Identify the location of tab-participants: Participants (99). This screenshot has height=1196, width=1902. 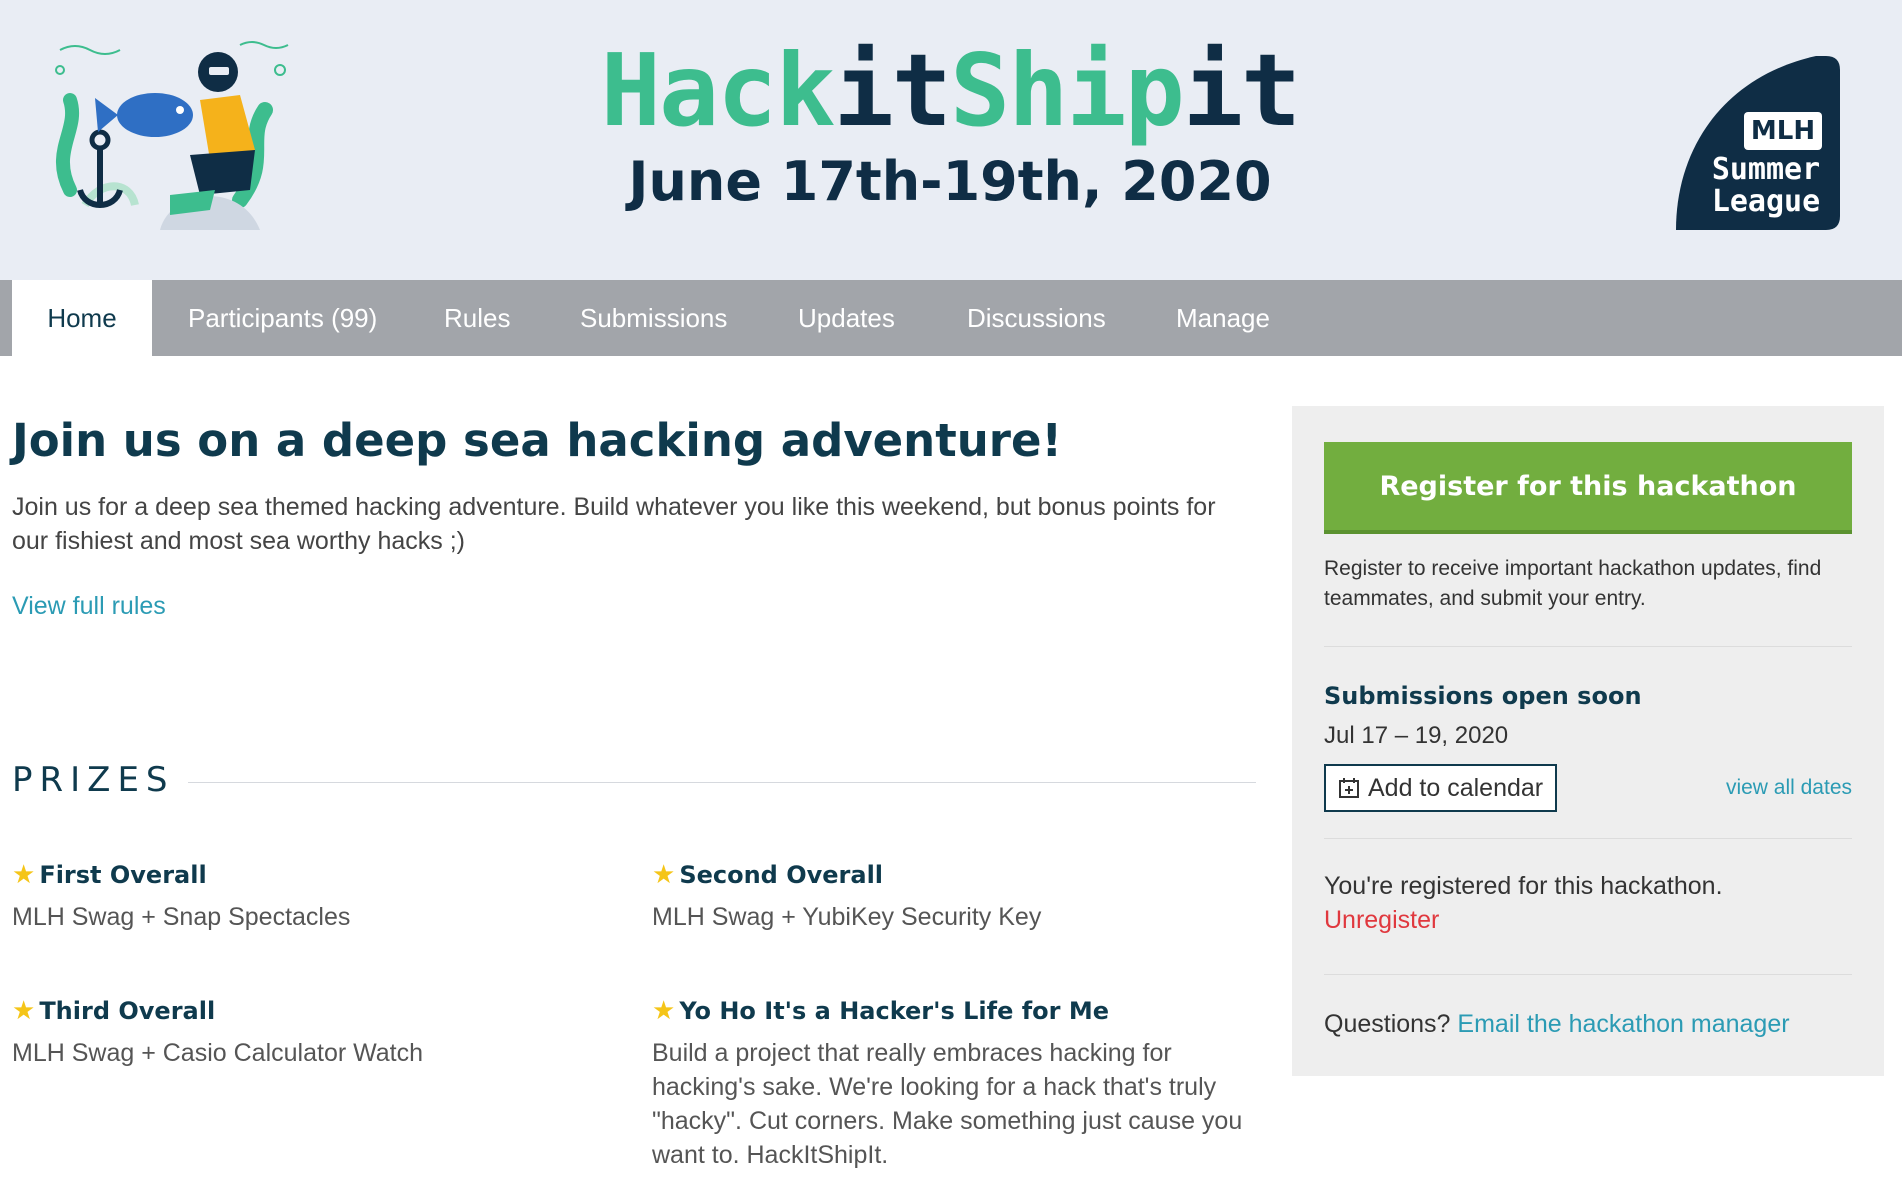
(282, 318).